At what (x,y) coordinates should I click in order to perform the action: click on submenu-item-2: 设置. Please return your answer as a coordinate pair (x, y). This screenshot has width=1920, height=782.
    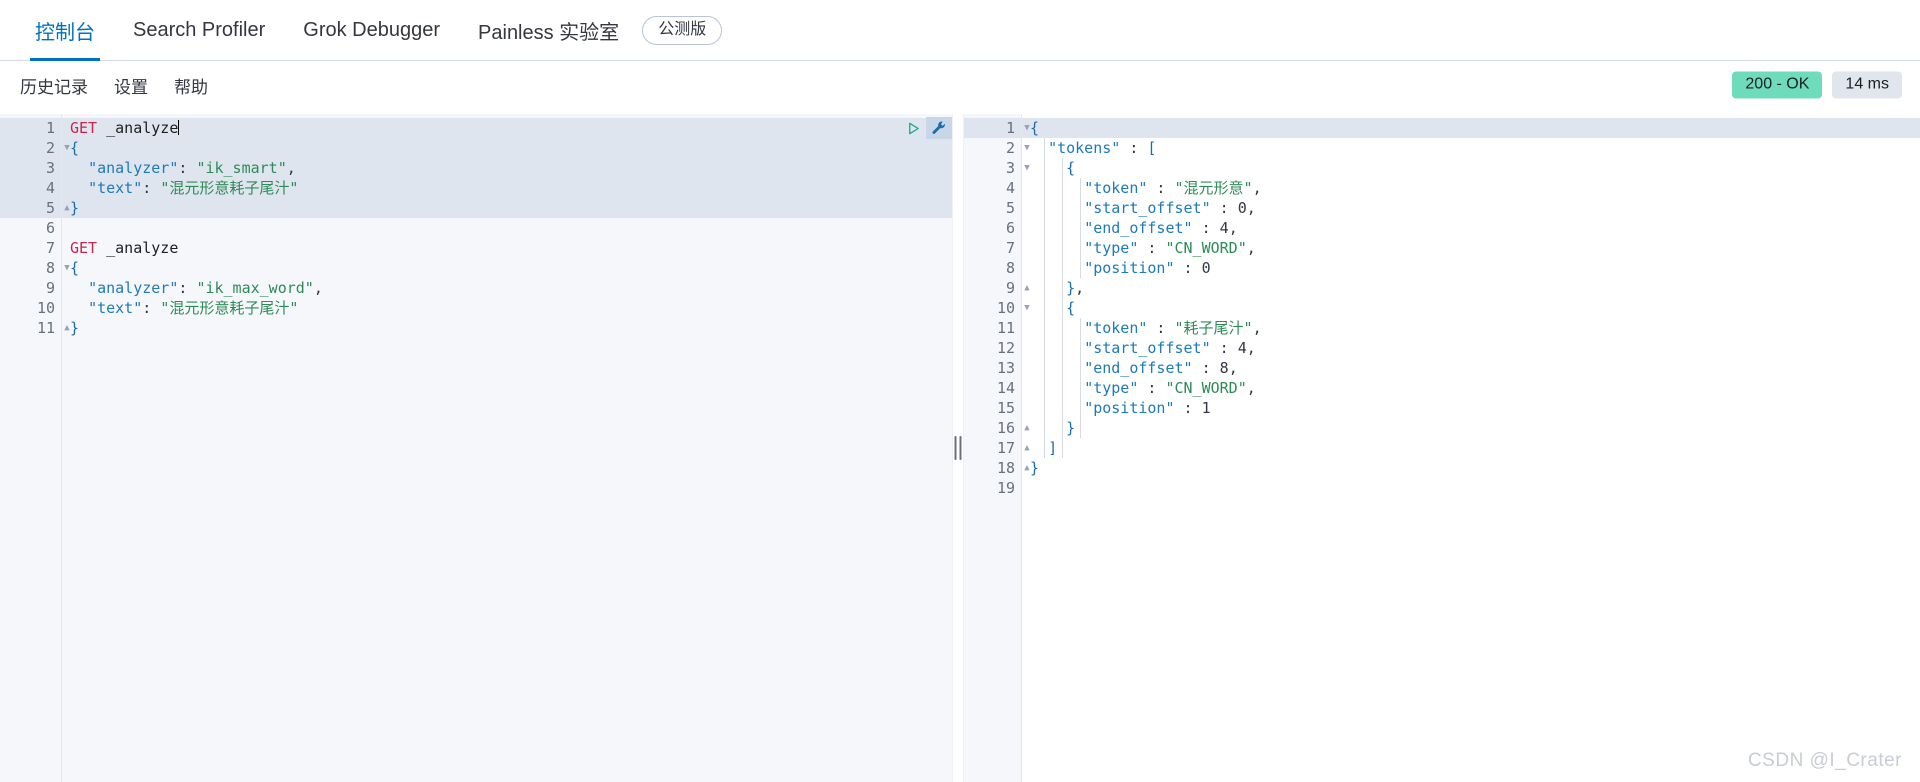
    Looking at the image, I should click on (131, 85).